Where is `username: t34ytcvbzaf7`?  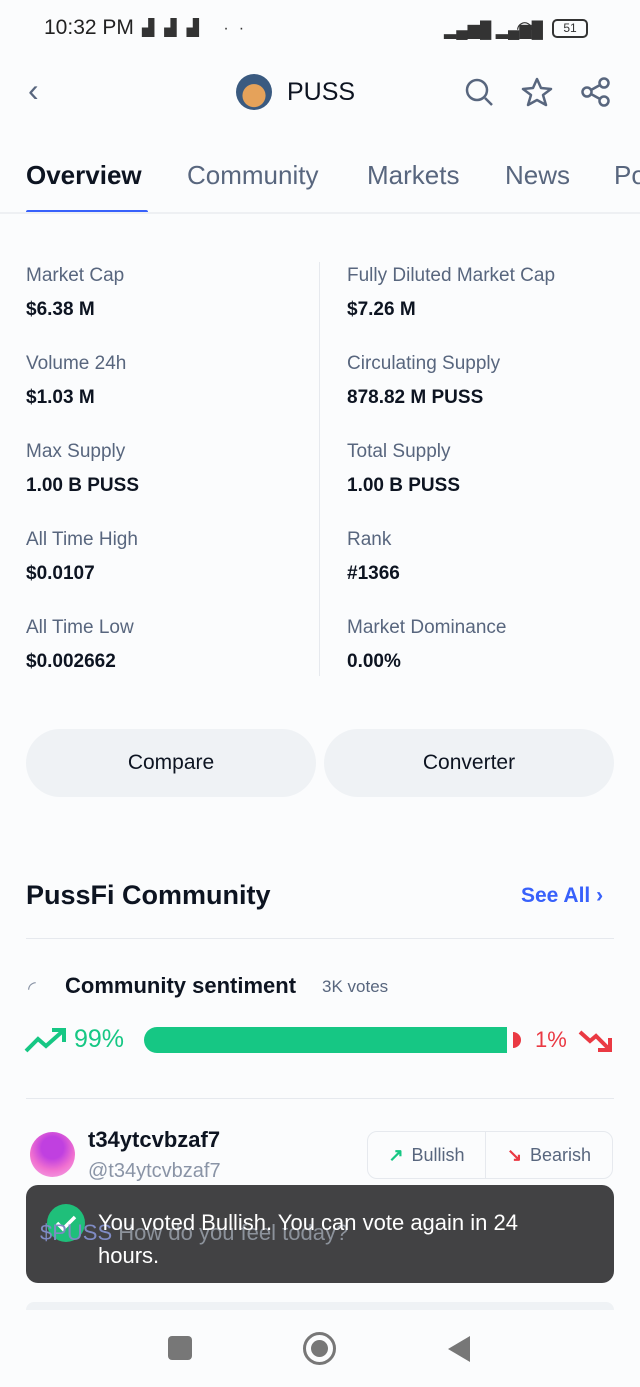
username: t34ytcvbzaf7 is located at coordinates (154, 1139).